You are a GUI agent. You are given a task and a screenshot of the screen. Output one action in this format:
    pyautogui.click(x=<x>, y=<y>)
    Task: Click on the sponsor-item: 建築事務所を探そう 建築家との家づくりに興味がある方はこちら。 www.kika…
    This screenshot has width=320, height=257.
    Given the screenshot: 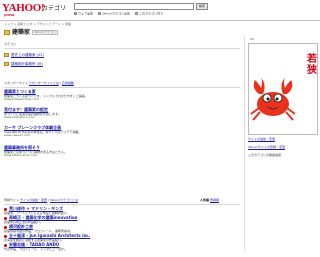 What is the action you would take?
    pyautogui.click(x=119, y=151)
    